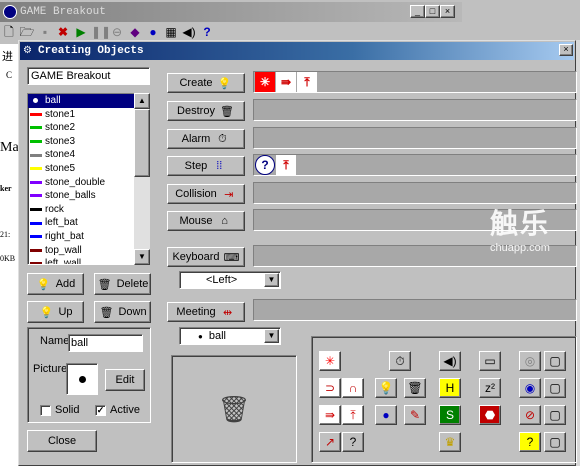 This screenshot has height=466, width=580. Describe the element at coordinates (117, 410) in the screenshot. I see `active-checkbox: ✓ Active` at that location.